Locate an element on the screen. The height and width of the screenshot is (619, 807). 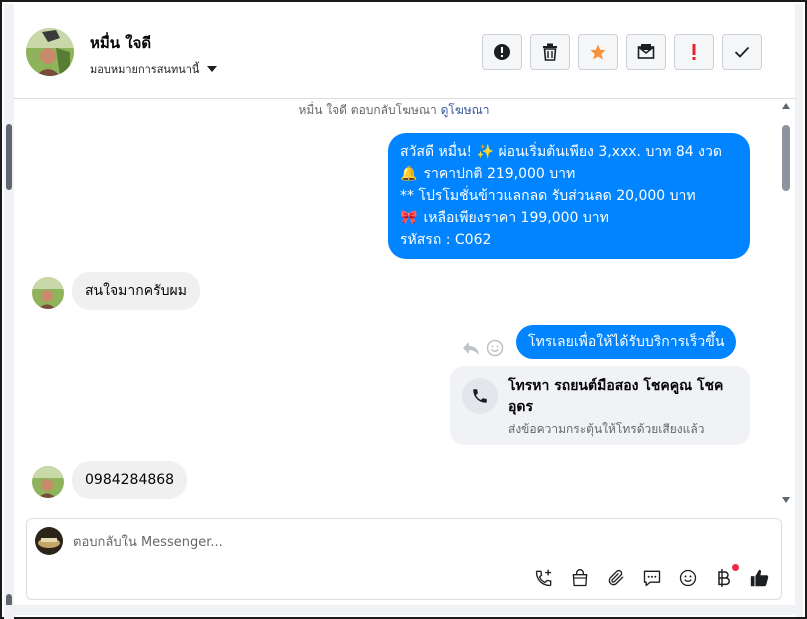
view-ad-link: ดูโฆษณา is located at coordinates (465, 110).